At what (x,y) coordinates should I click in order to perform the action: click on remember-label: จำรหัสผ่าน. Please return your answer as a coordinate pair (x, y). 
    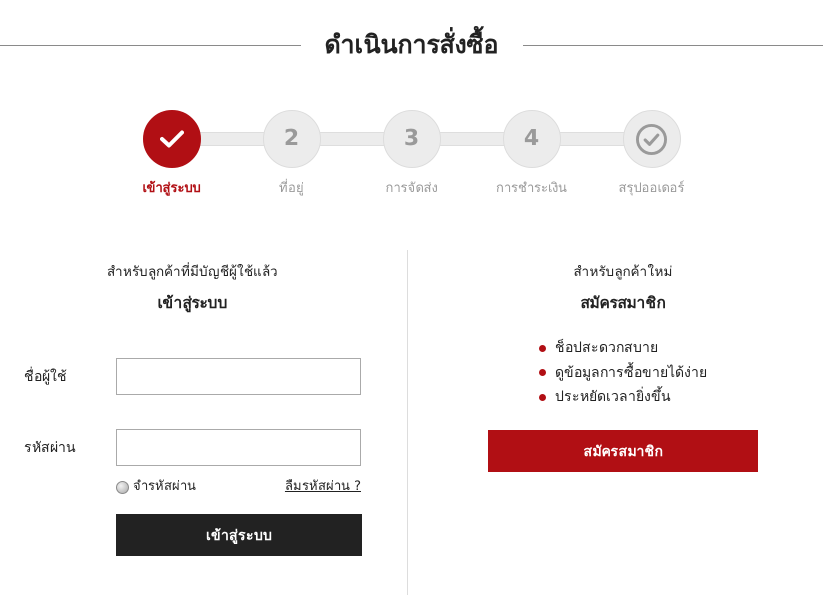
    Looking at the image, I should click on (164, 487).